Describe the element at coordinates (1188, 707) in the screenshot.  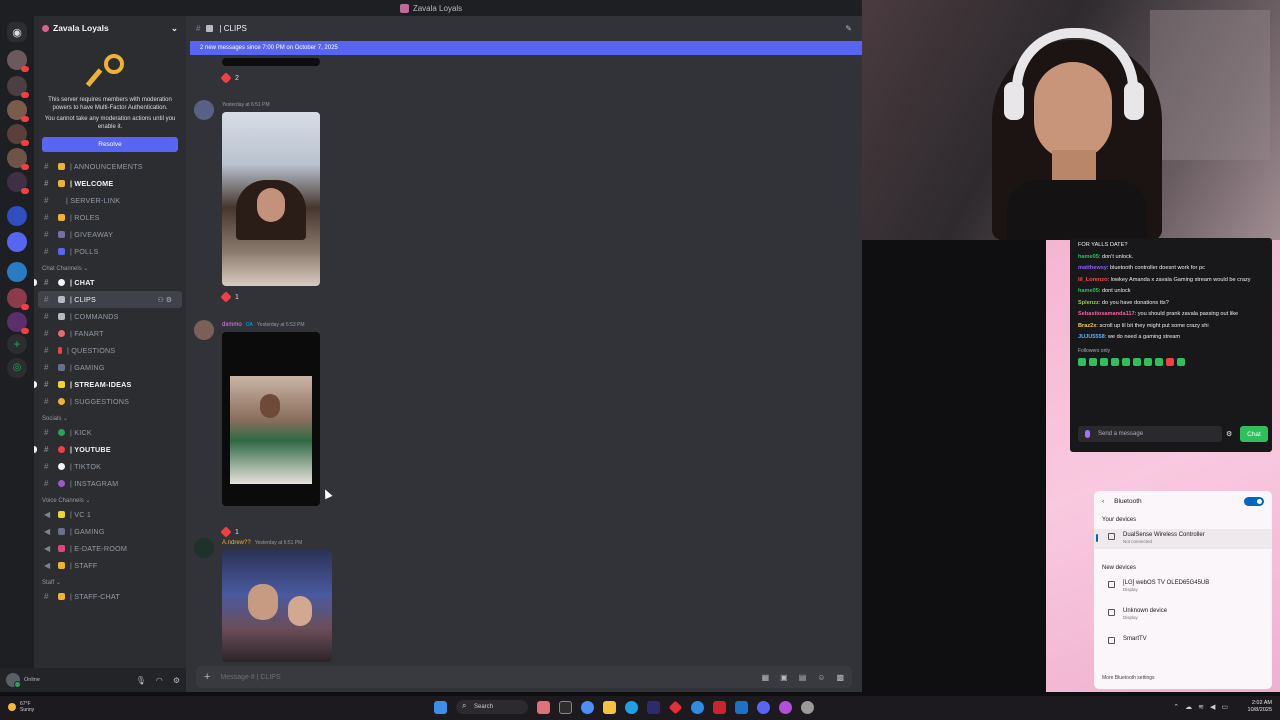
I see `cloud-icon: ☁` at that location.